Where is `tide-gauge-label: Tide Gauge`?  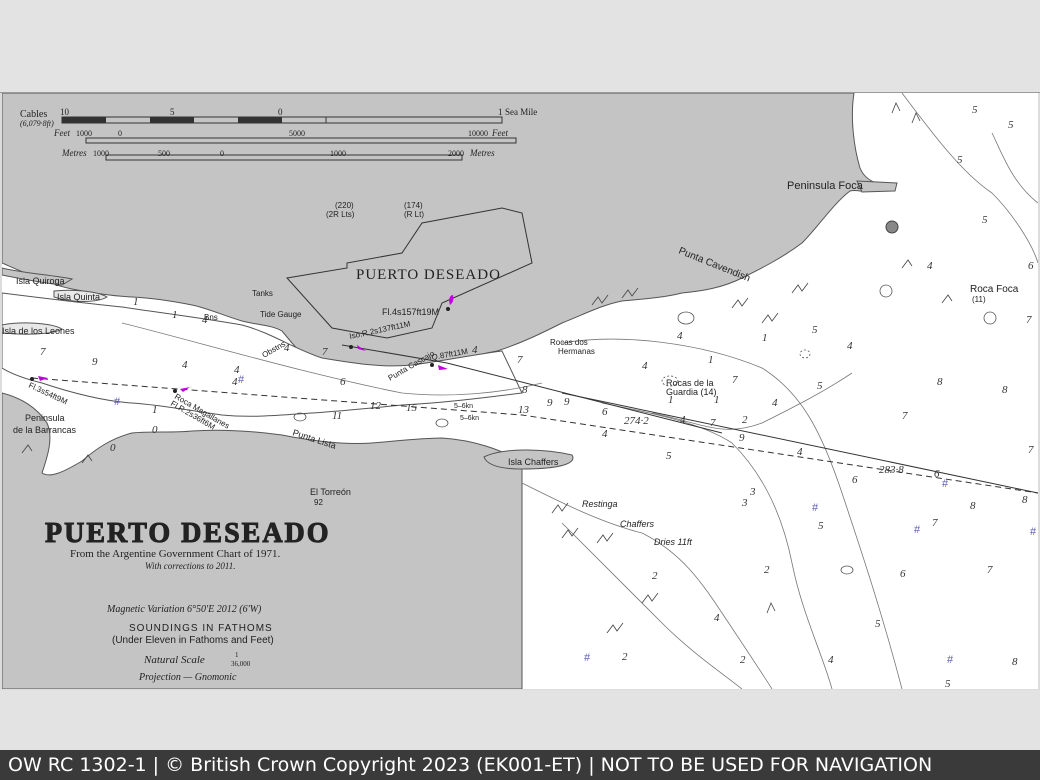
tide-gauge-label: Tide Gauge is located at coordinates (281, 314).